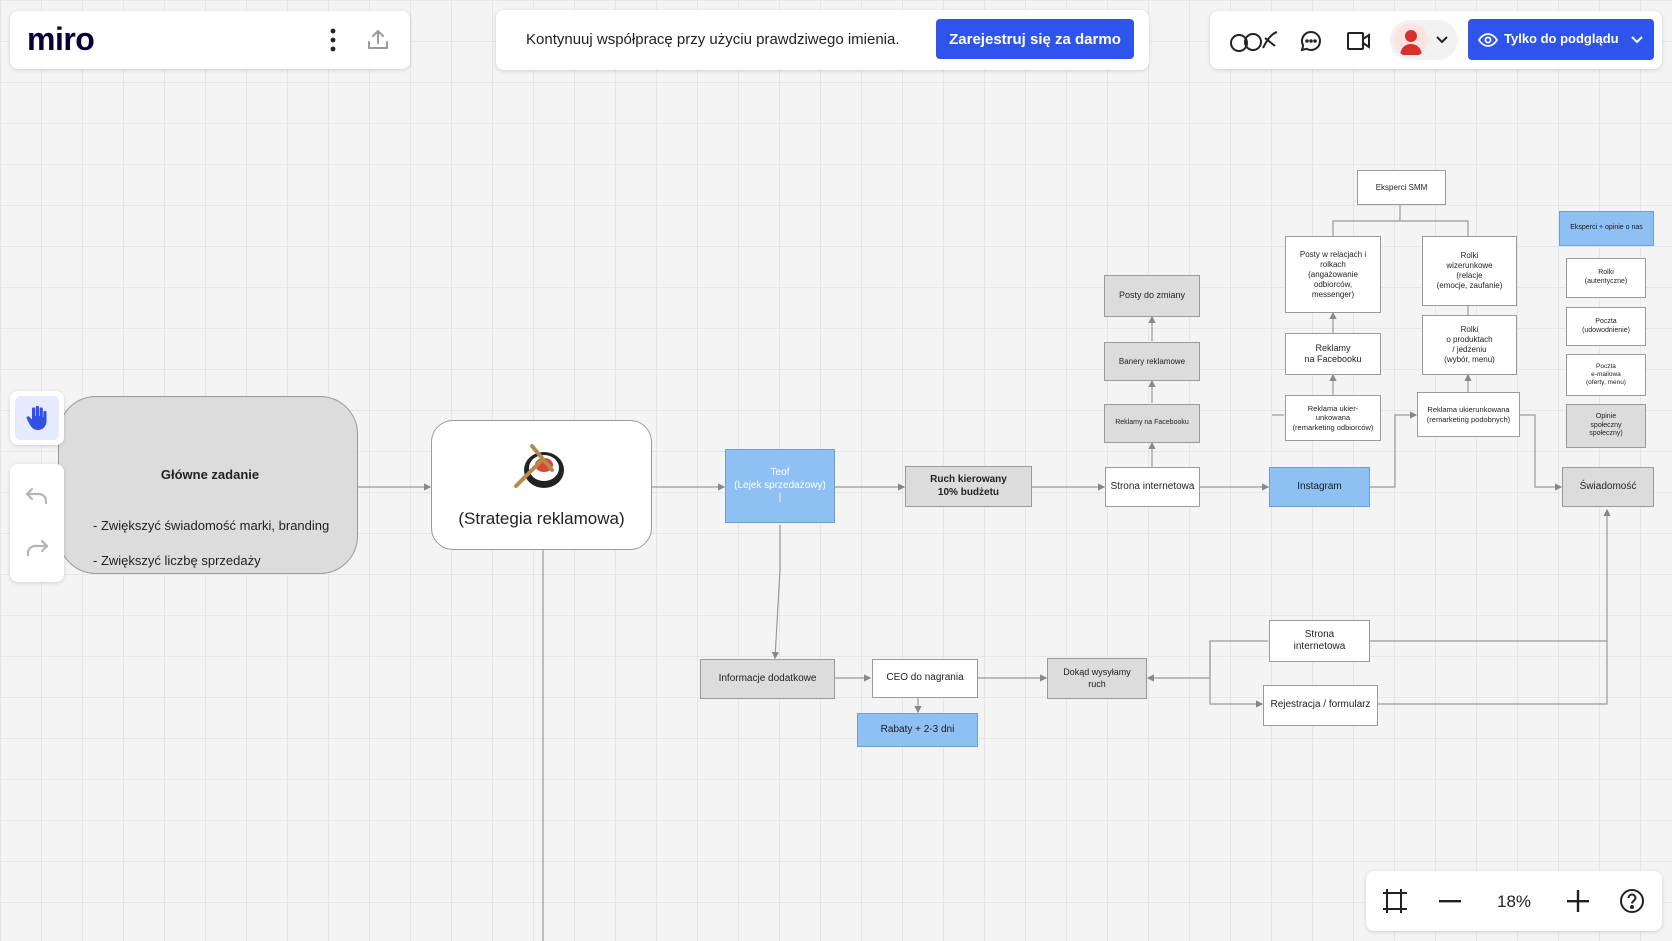  What do you see at coordinates (37, 496) in the screenshot?
I see `undo-icon` at bounding box center [37, 496].